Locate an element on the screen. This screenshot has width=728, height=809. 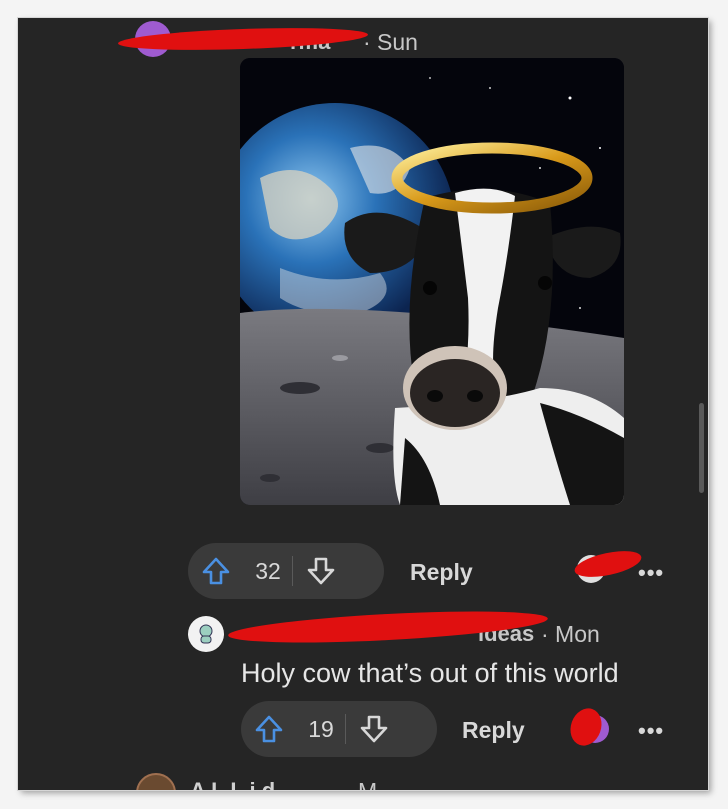
next-comment-author: A L L i d is located at coordinates (232, 784).